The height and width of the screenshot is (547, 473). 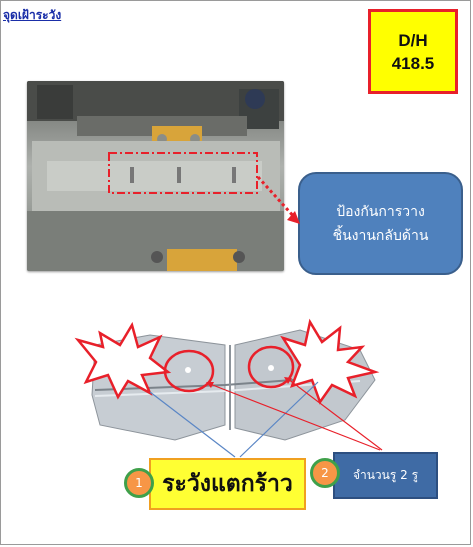 I want to click on callout-arrowhead, so click(x=293, y=217).